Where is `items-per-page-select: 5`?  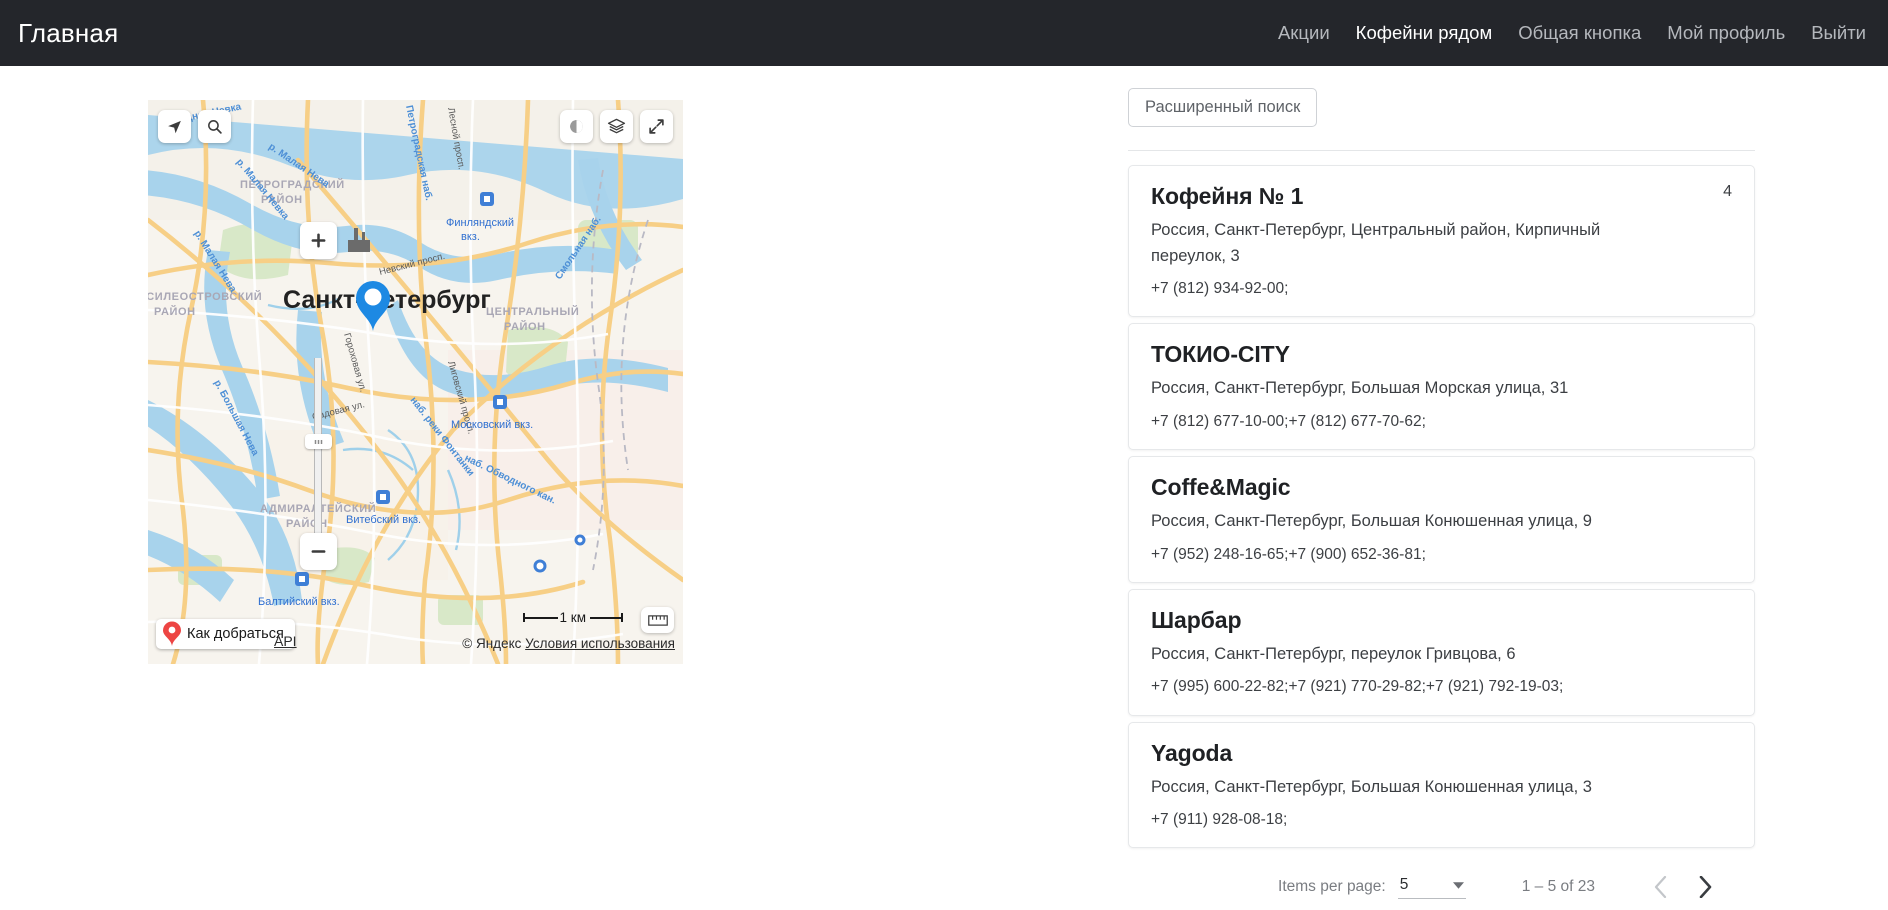
items-per-page-select: 5 is located at coordinates (1431, 887).